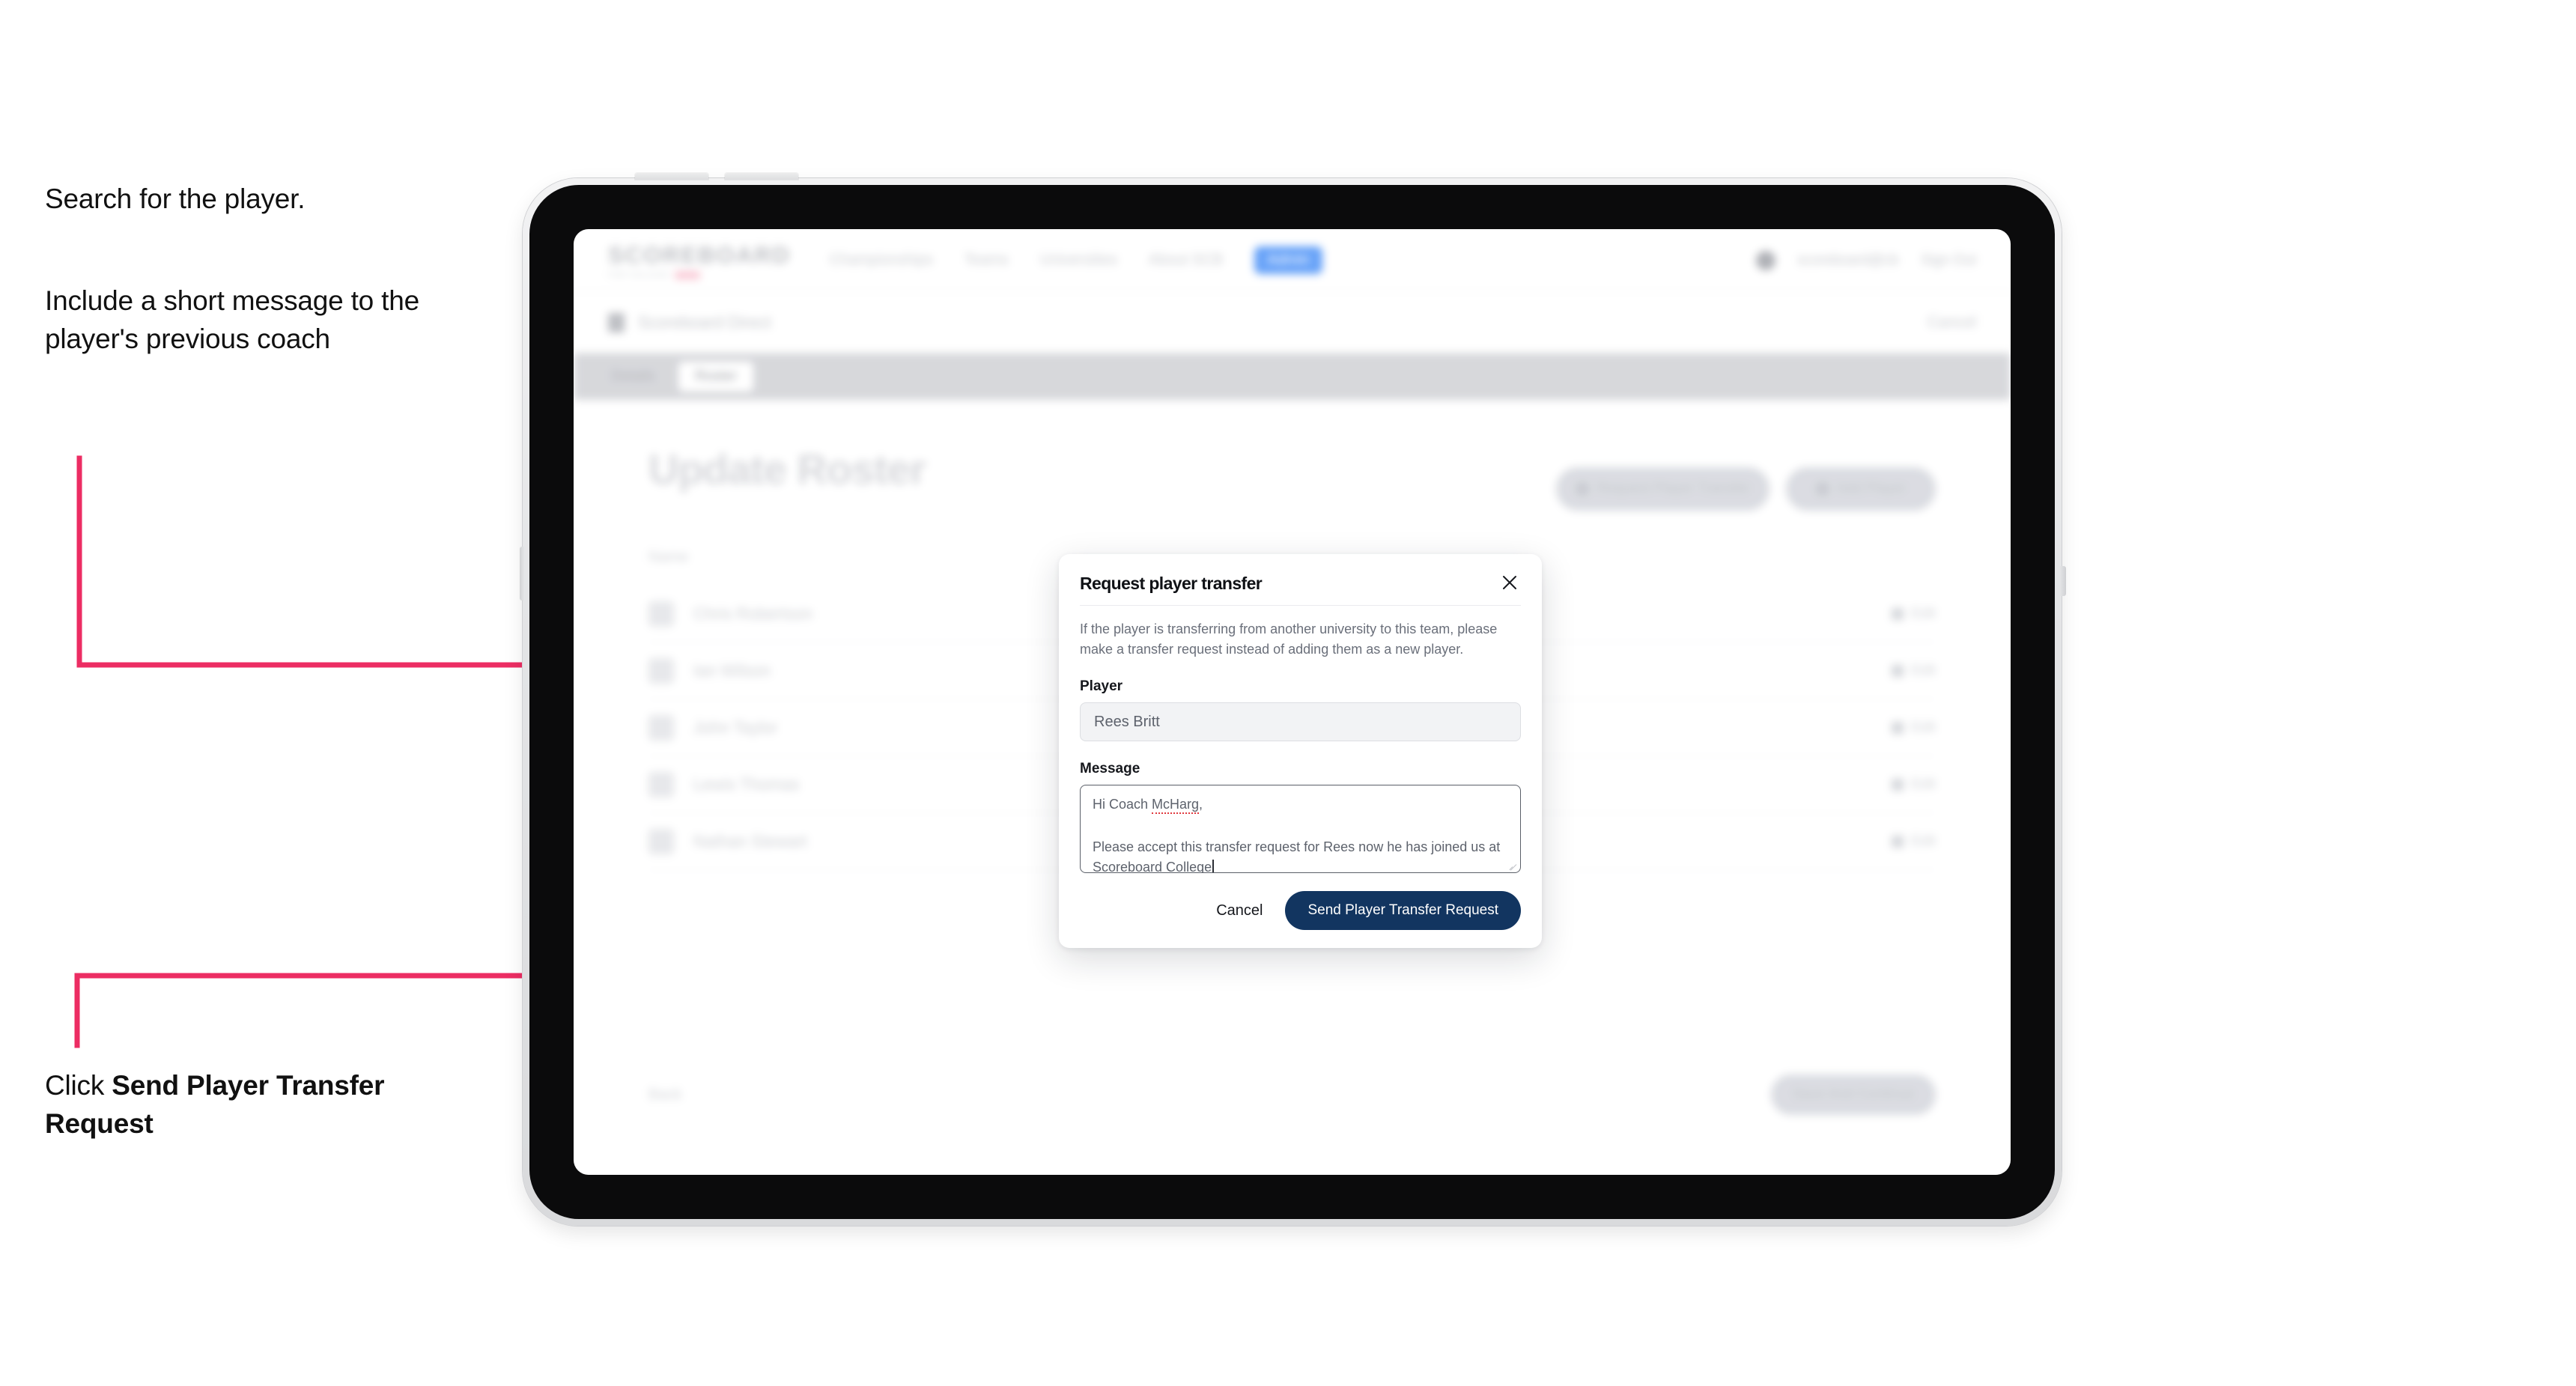 The image size is (2576, 1386). What do you see at coordinates (1127, 721) in the screenshot?
I see `player-input-value: Rees Britt` at bounding box center [1127, 721].